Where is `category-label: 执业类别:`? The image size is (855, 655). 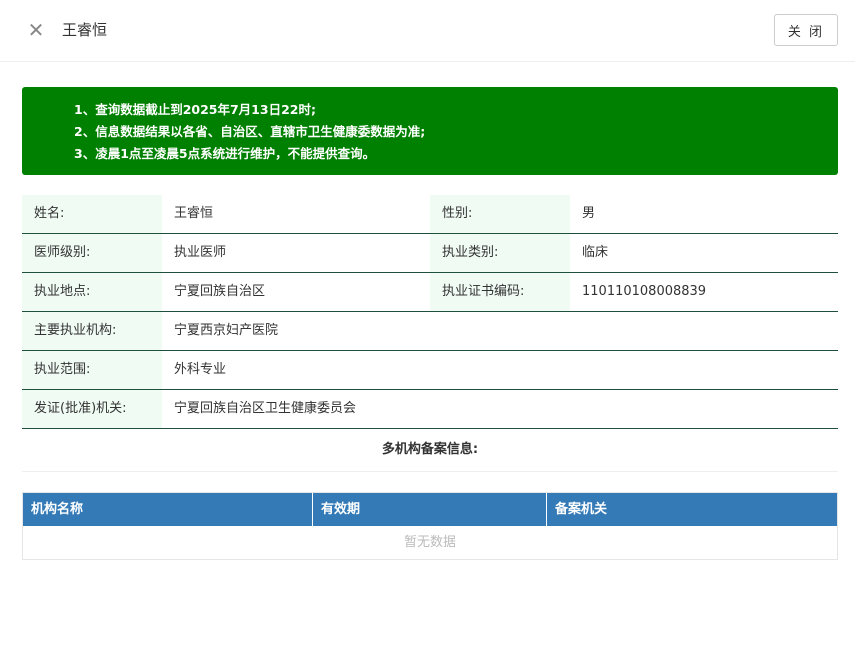 category-label: 执业类别: is located at coordinates (500, 253).